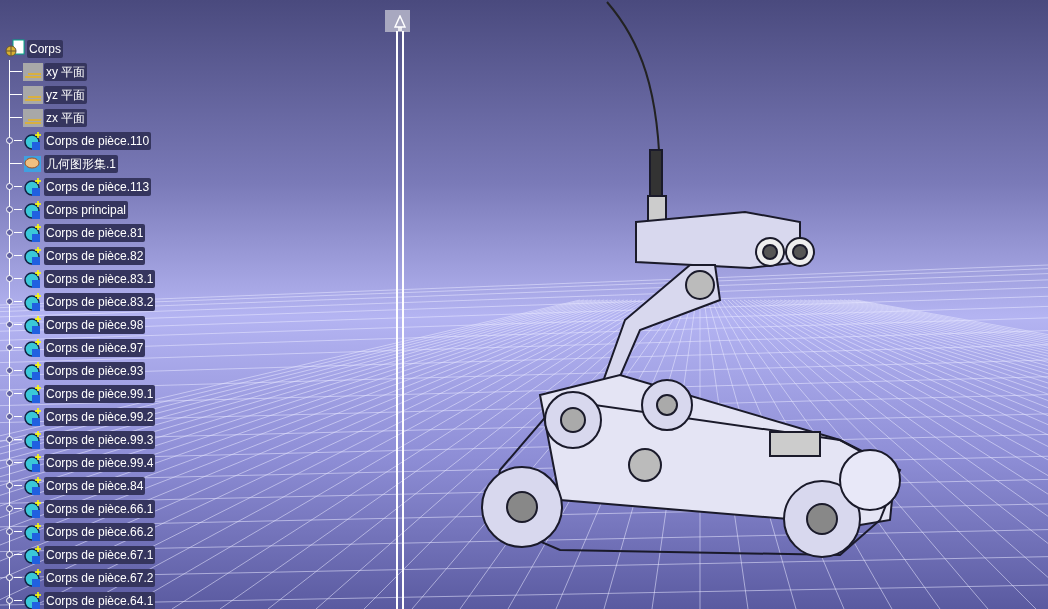 Image resolution: width=1048 pixels, height=609 pixels. What do you see at coordinates (100, 600) in the screenshot?
I see `tree-node-label: Corps de pièce.64.1` at bounding box center [100, 600].